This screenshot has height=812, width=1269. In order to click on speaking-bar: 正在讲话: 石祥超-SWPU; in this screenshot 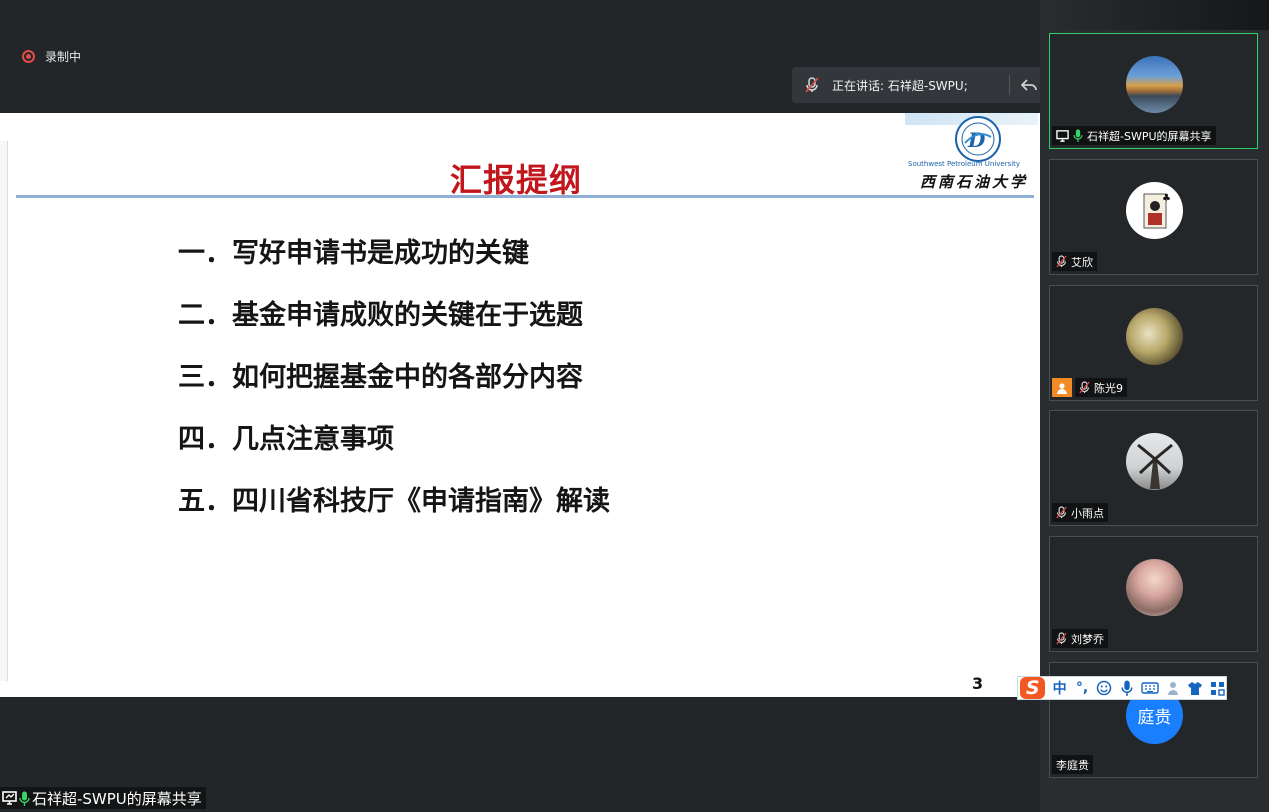, I will do `click(916, 85)`.